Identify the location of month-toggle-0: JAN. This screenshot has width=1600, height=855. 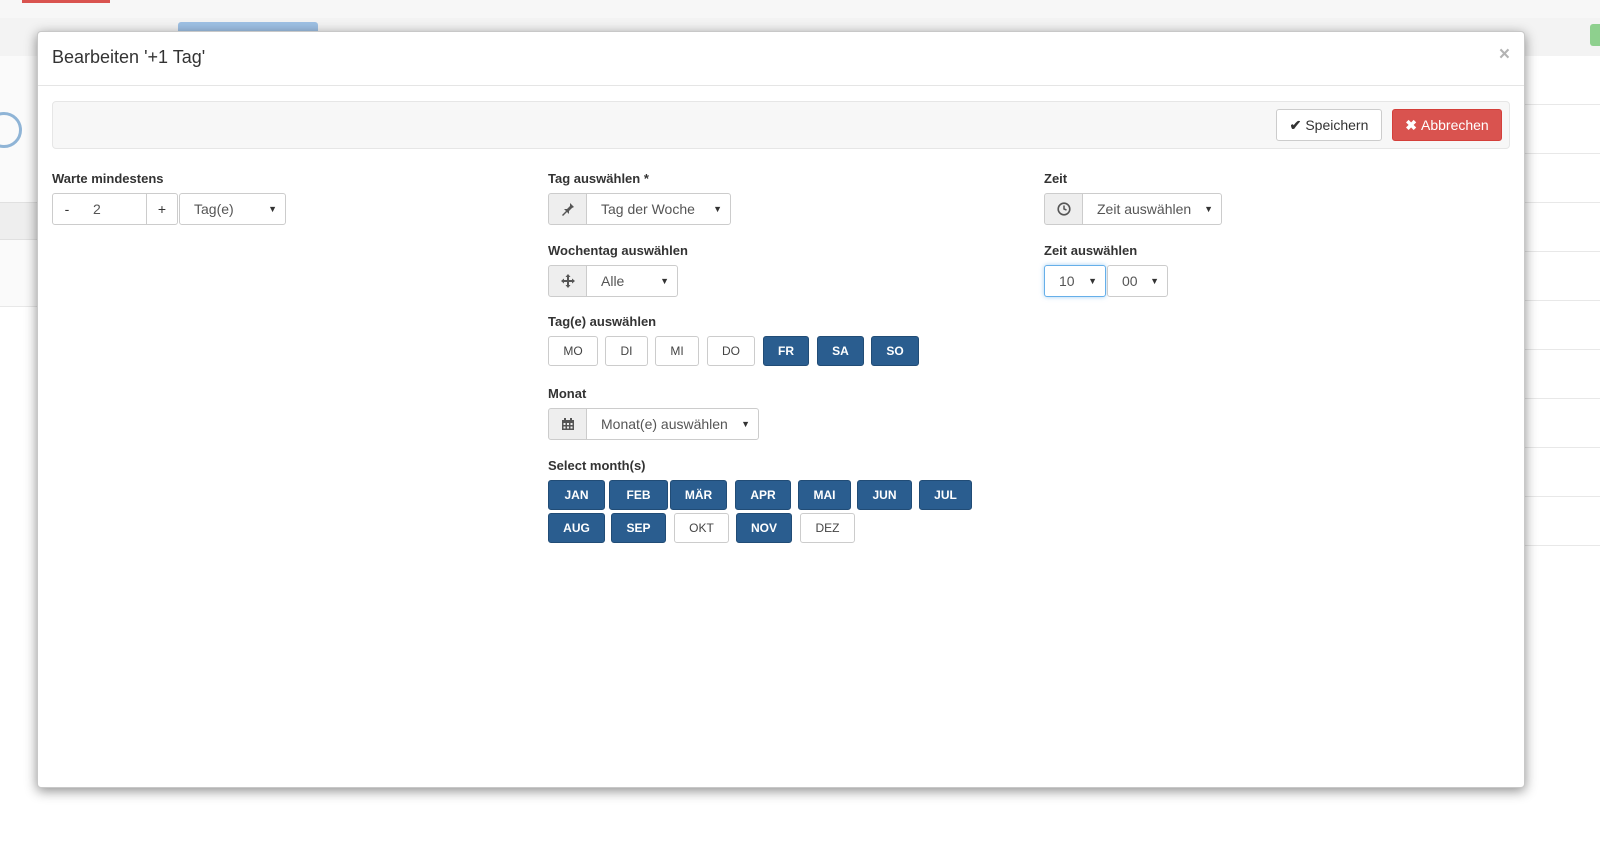
(576, 495).